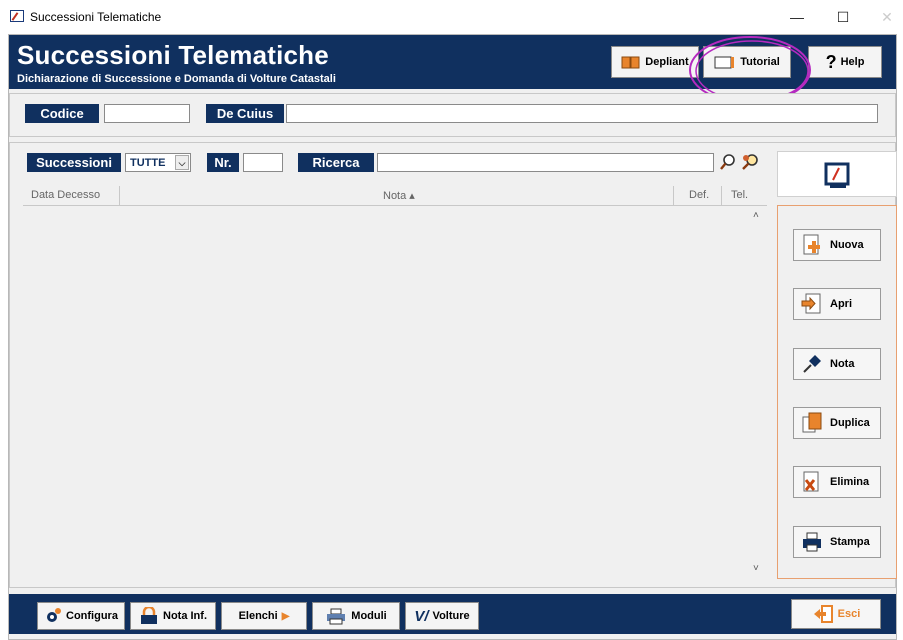  What do you see at coordinates (421, 616) in the screenshot?
I see `volture-icon: V/` at bounding box center [421, 616].